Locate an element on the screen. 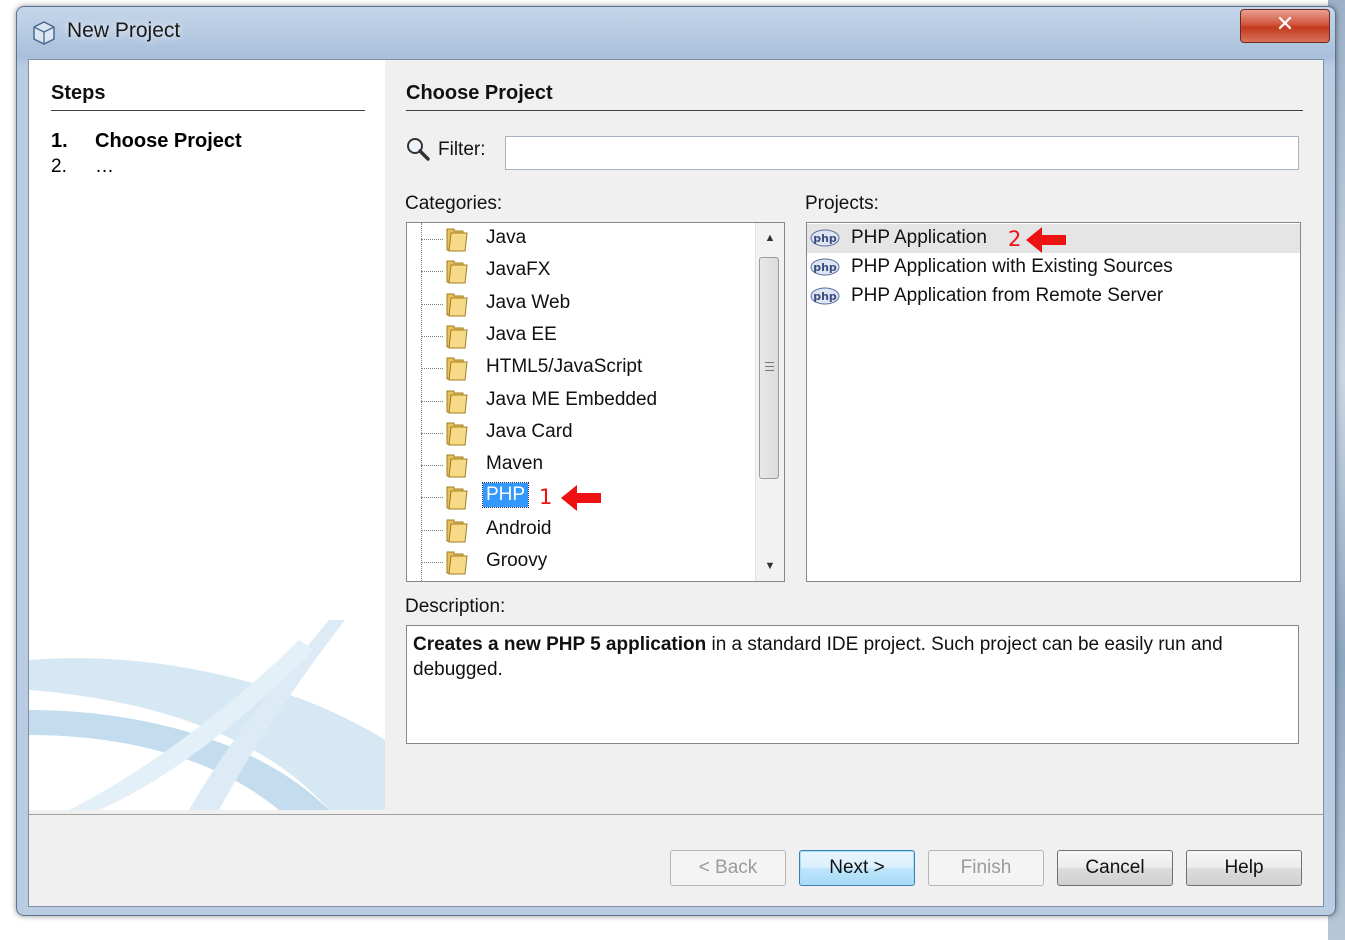 Image resolution: width=1345 pixels, height=940 pixels. title-bar: New Project ✕ is located at coordinates (676, 33).